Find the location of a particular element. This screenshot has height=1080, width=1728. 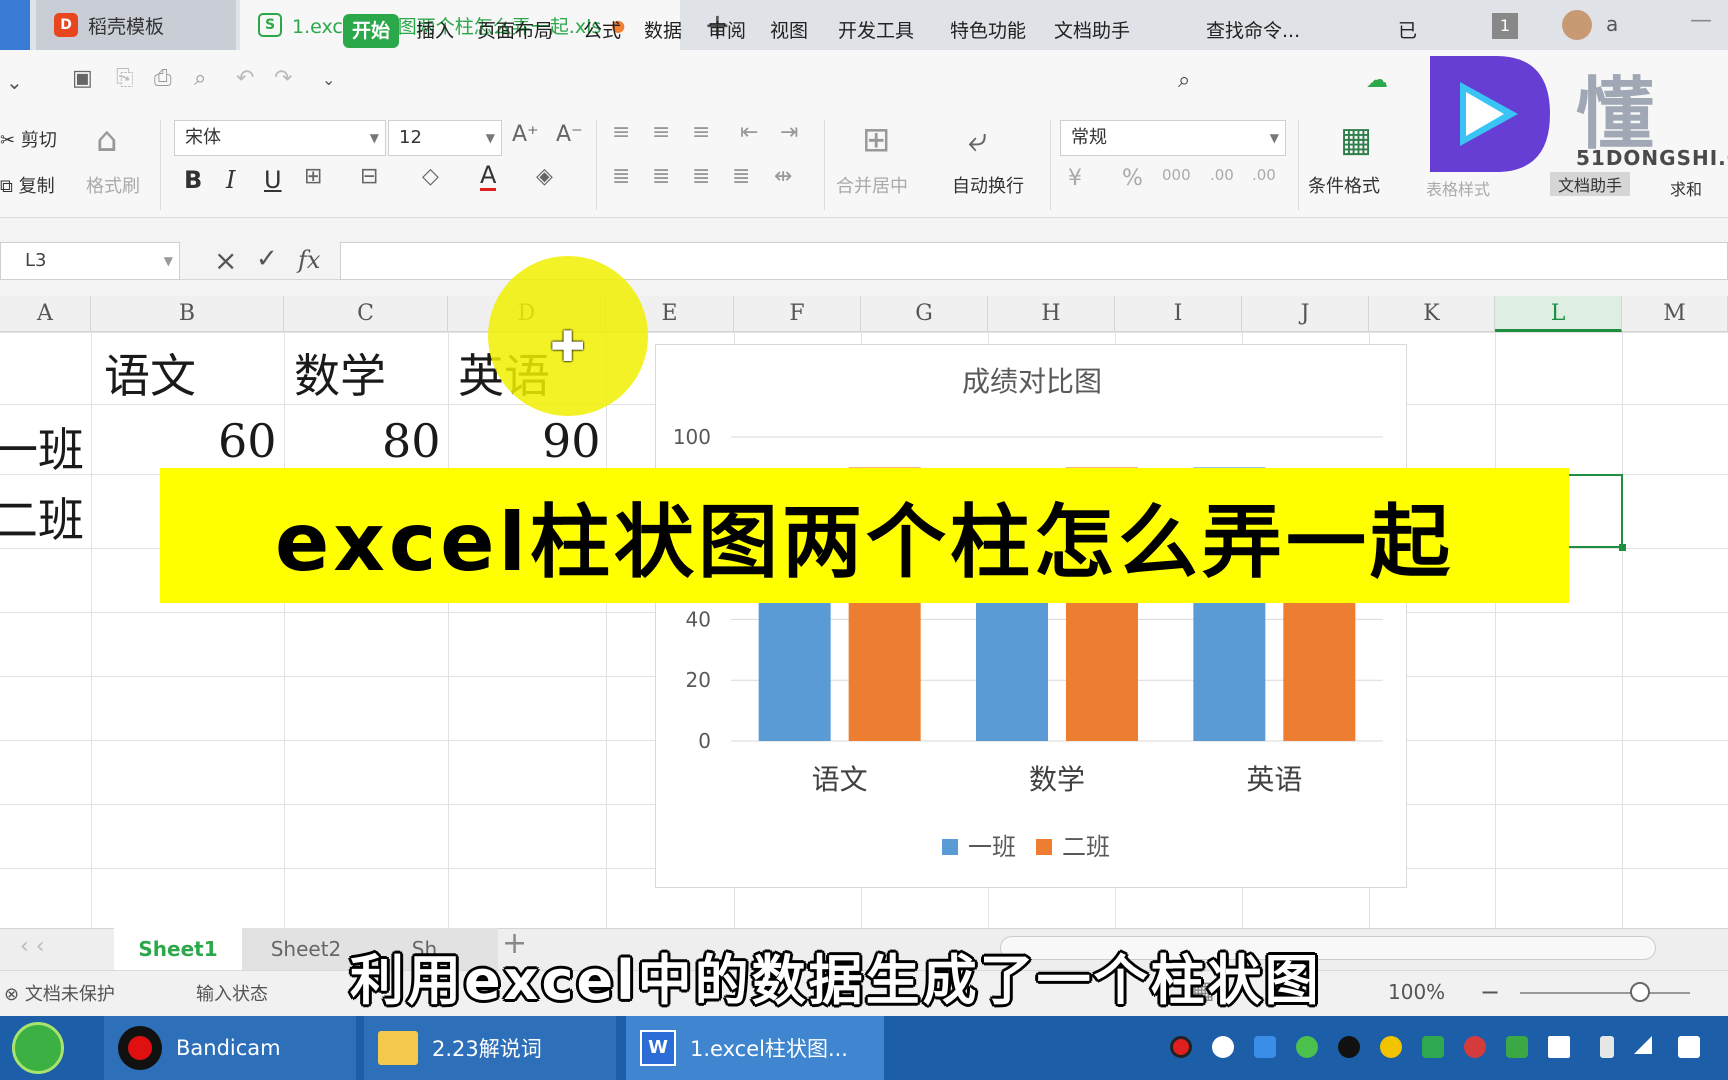

menu-doc-assistant: 文档助手 is located at coordinates (1092, 31).